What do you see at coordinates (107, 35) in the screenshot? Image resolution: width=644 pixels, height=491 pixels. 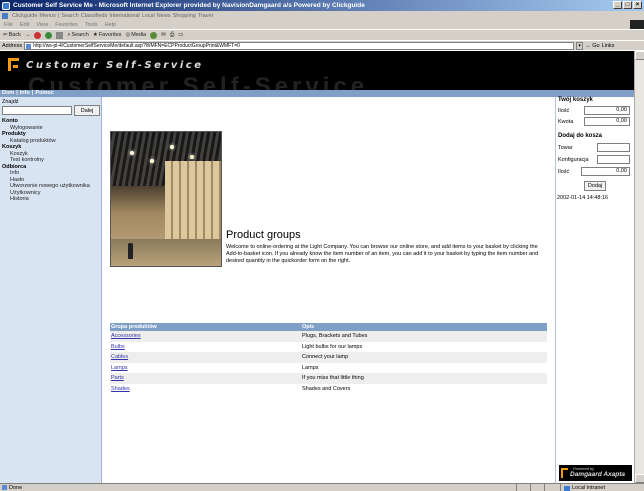 I see `favorites-button: ★ Favorites` at bounding box center [107, 35].